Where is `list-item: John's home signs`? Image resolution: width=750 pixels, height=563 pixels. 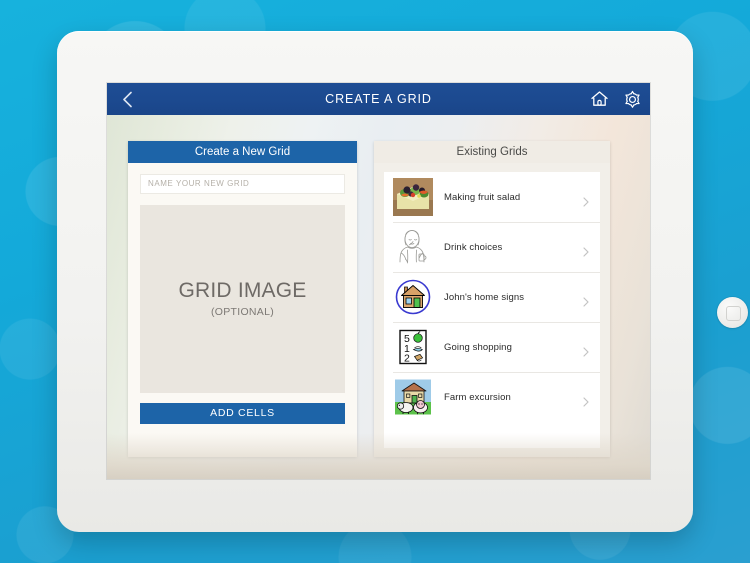 list-item: John's home signs is located at coordinates (492, 297).